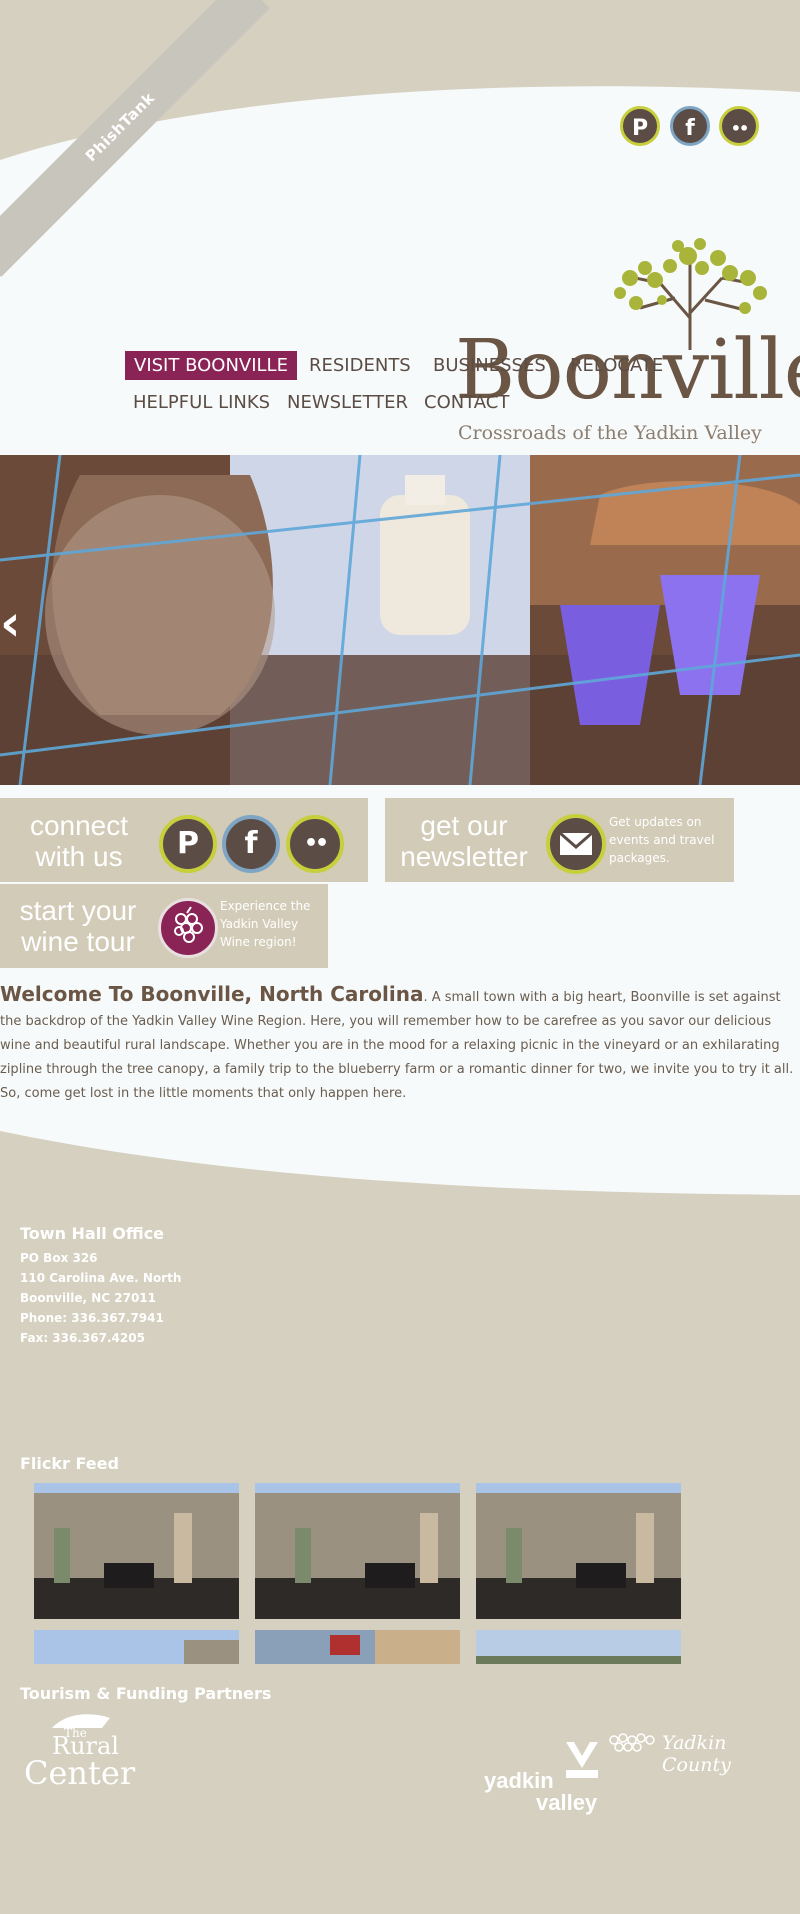  What do you see at coordinates (79, 1751) in the screenshot?
I see `rural-center-logo: The Rural Center` at bounding box center [79, 1751].